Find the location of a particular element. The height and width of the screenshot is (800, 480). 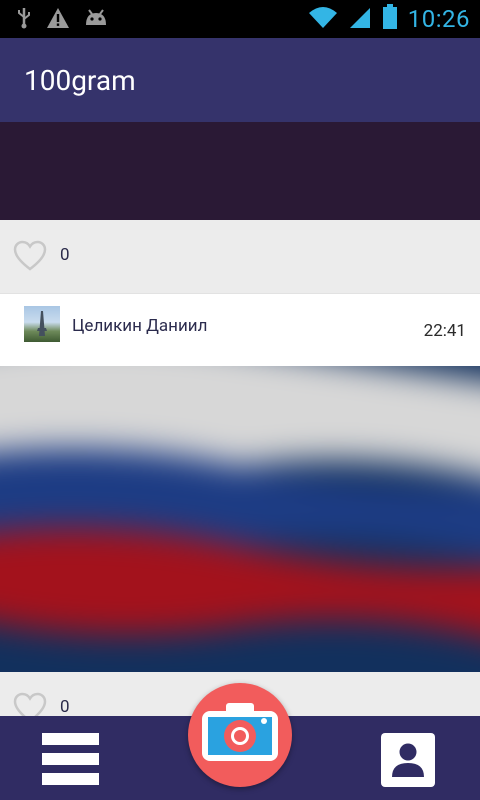

post-photo is located at coordinates (240, 171).